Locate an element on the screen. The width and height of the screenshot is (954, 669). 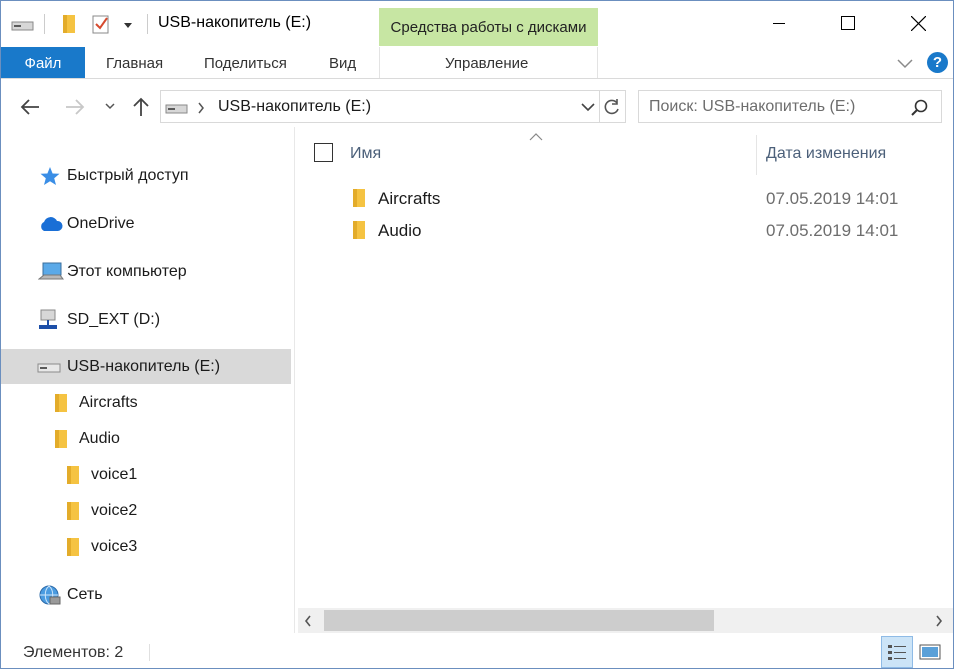
nav-item-label: Сеть is located at coordinates (85, 594).